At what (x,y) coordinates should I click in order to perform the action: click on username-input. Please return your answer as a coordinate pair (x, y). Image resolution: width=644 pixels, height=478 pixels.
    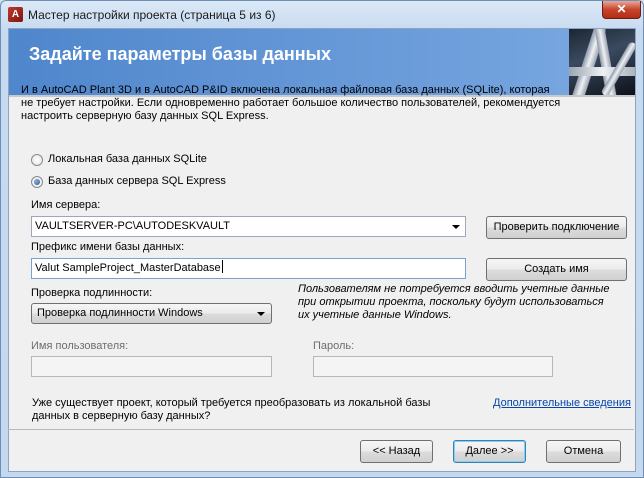
    Looking at the image, I should click on (151, 366).